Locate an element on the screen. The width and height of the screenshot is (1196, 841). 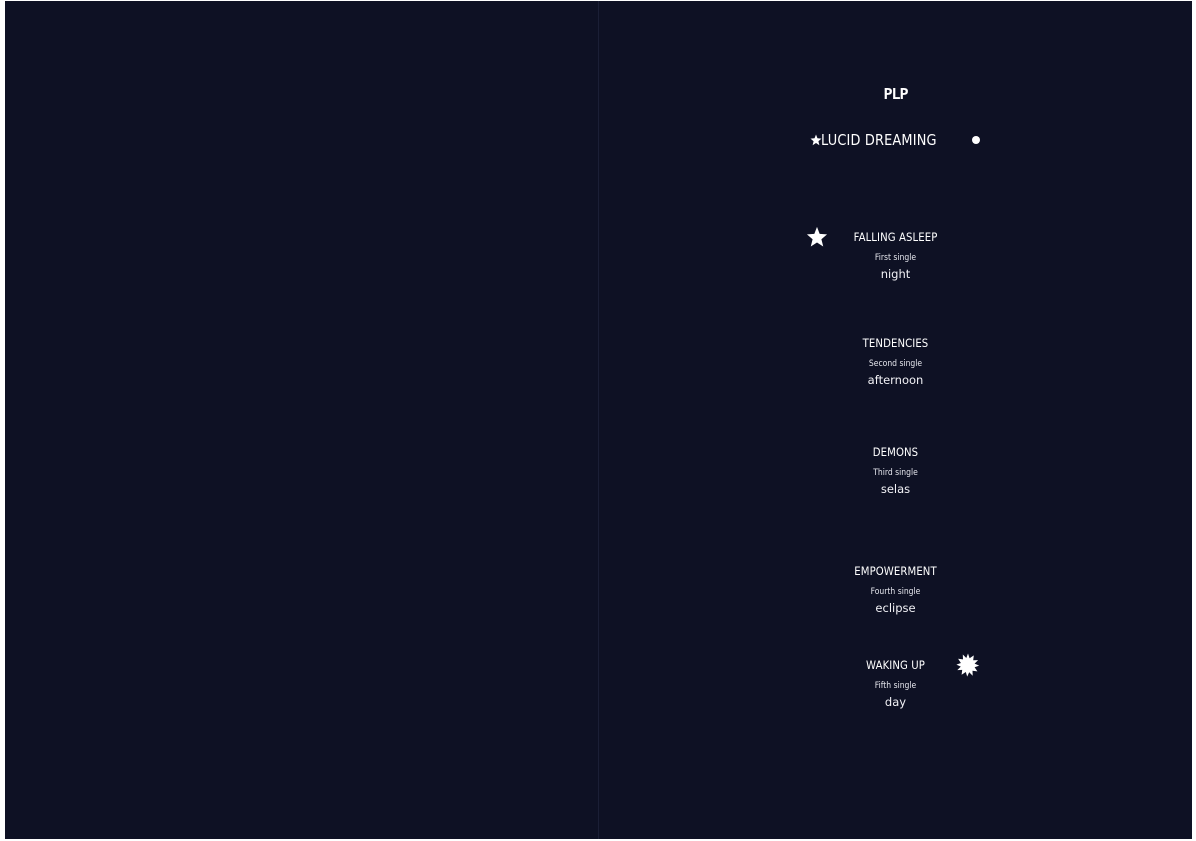
track-name: DEMONS is located at coordinates (895, 452).